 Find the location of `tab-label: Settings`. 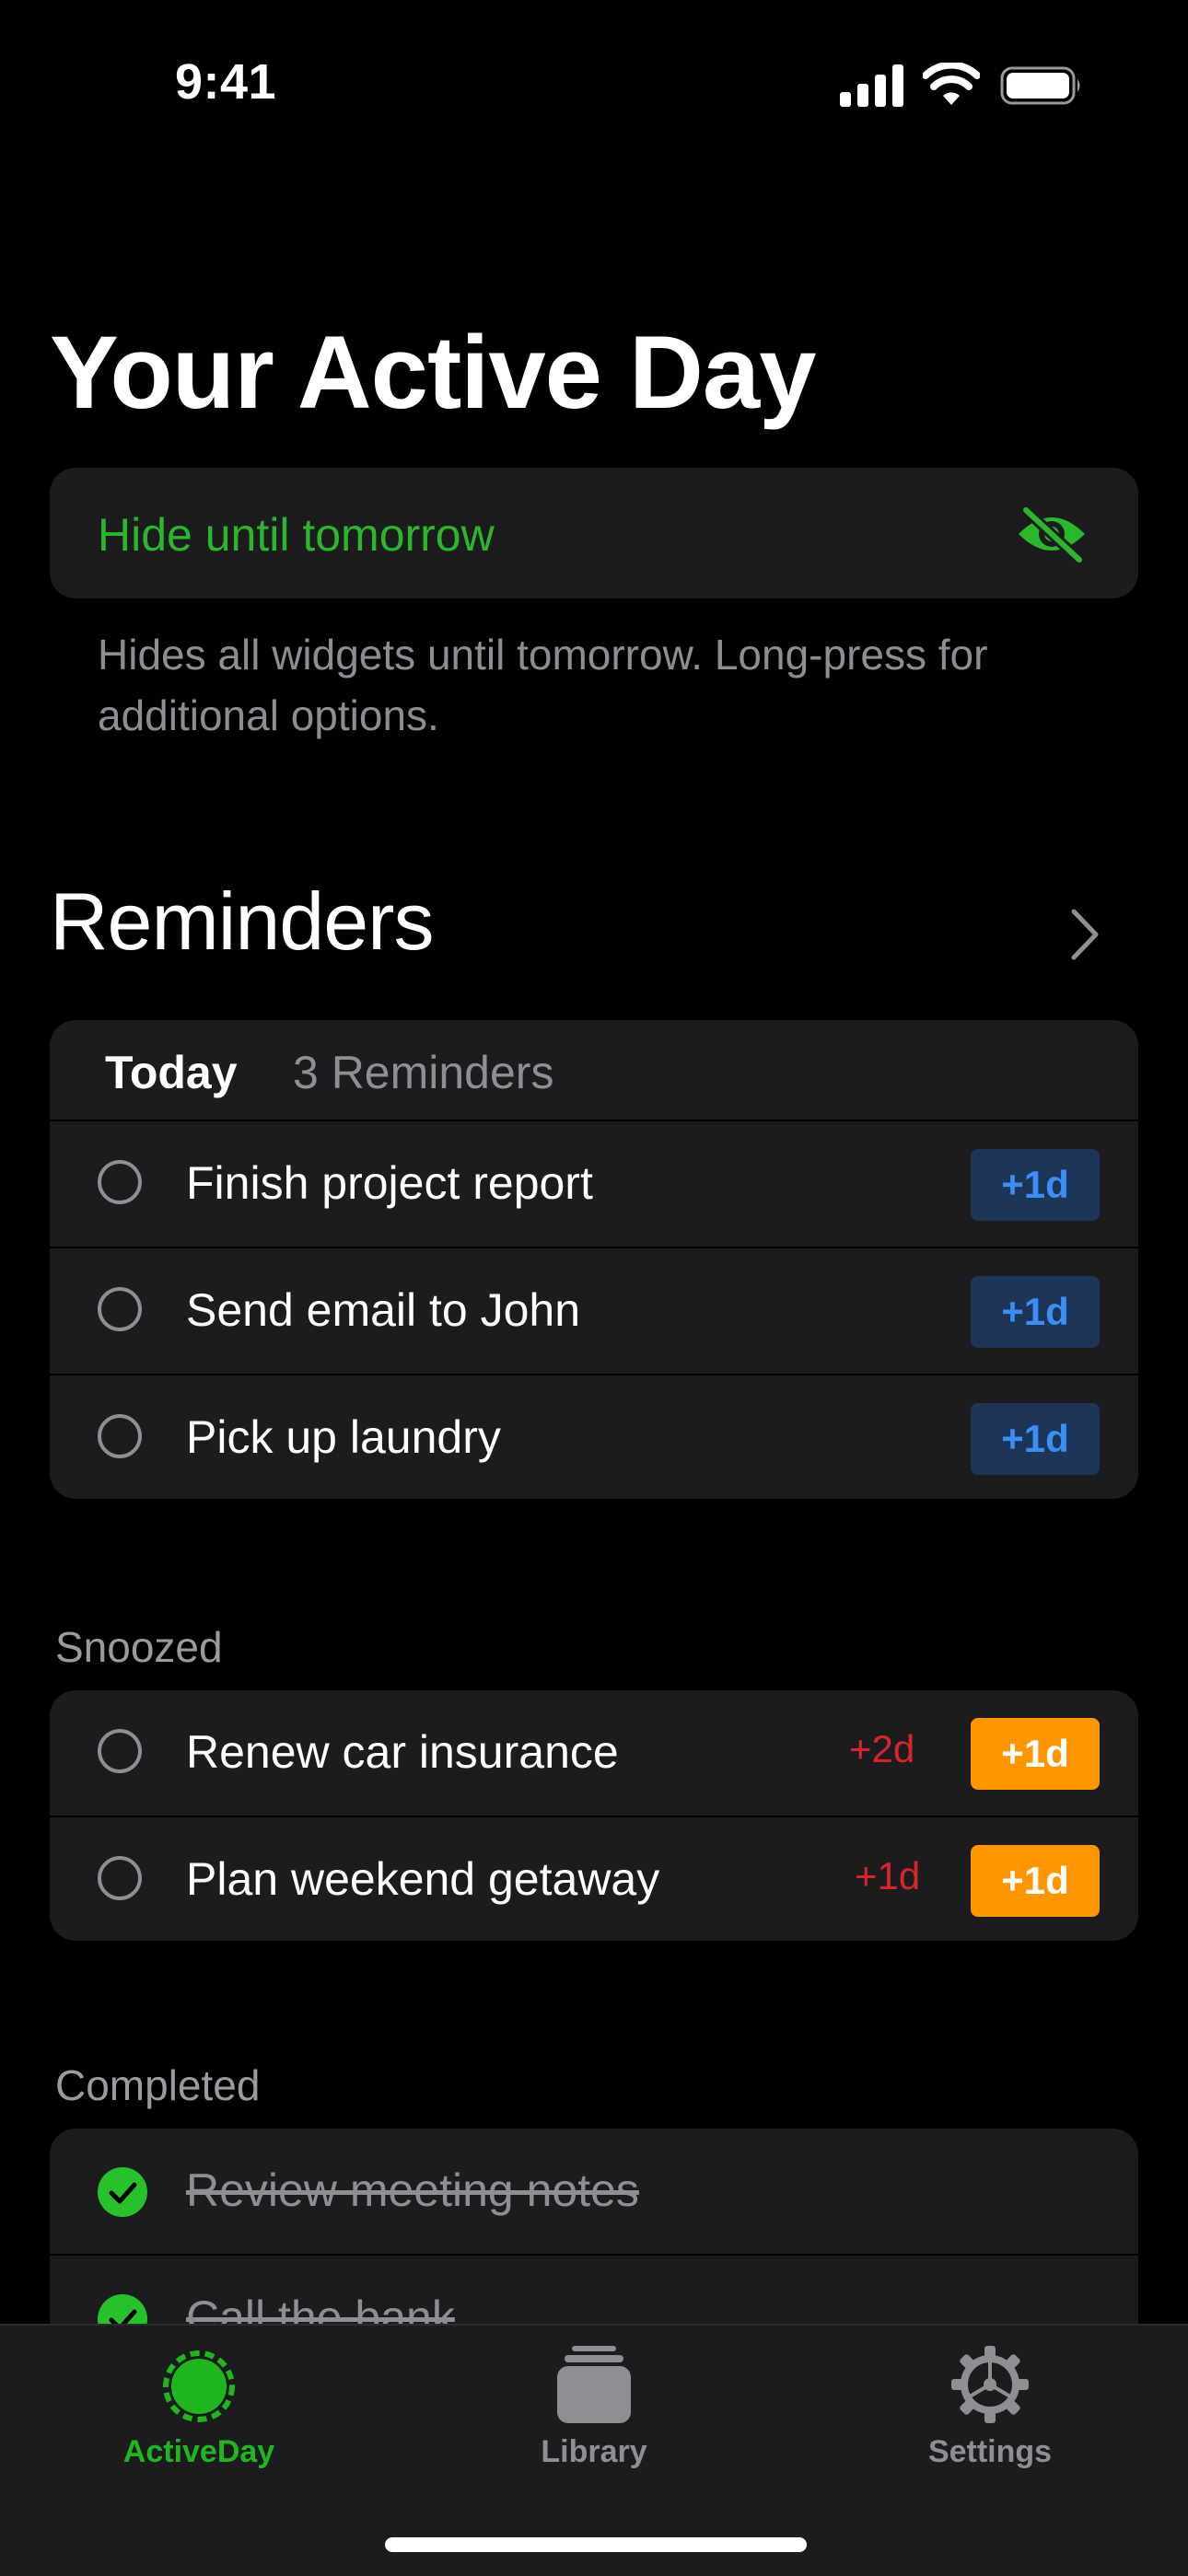

tab-label: Settings is located at coordinates (990, 2451).